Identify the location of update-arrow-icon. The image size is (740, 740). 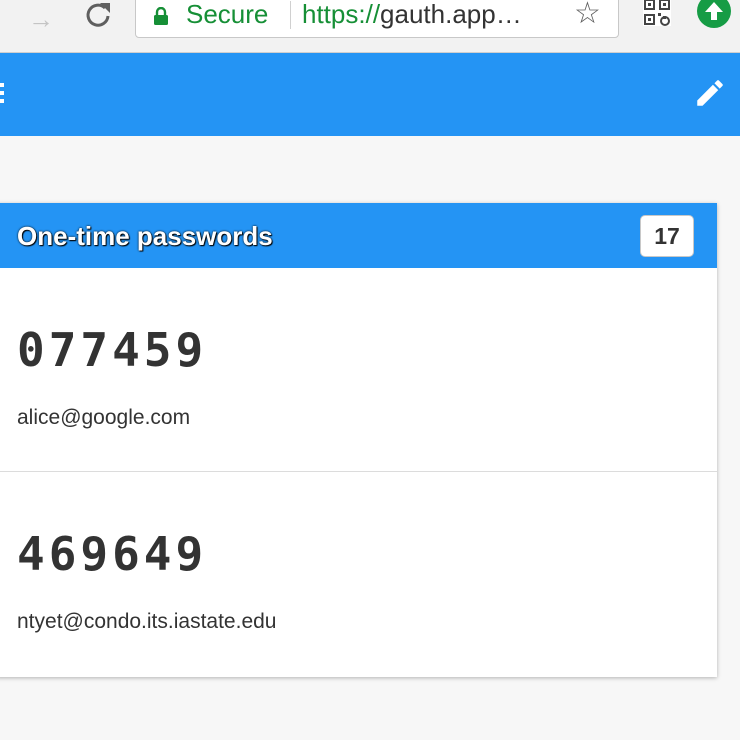
(714, 11).